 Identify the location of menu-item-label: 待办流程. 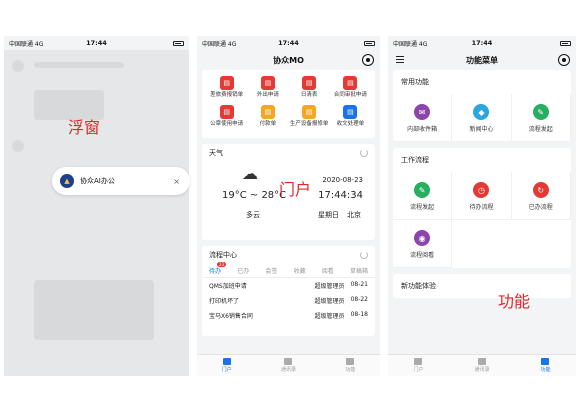
(481, 207).